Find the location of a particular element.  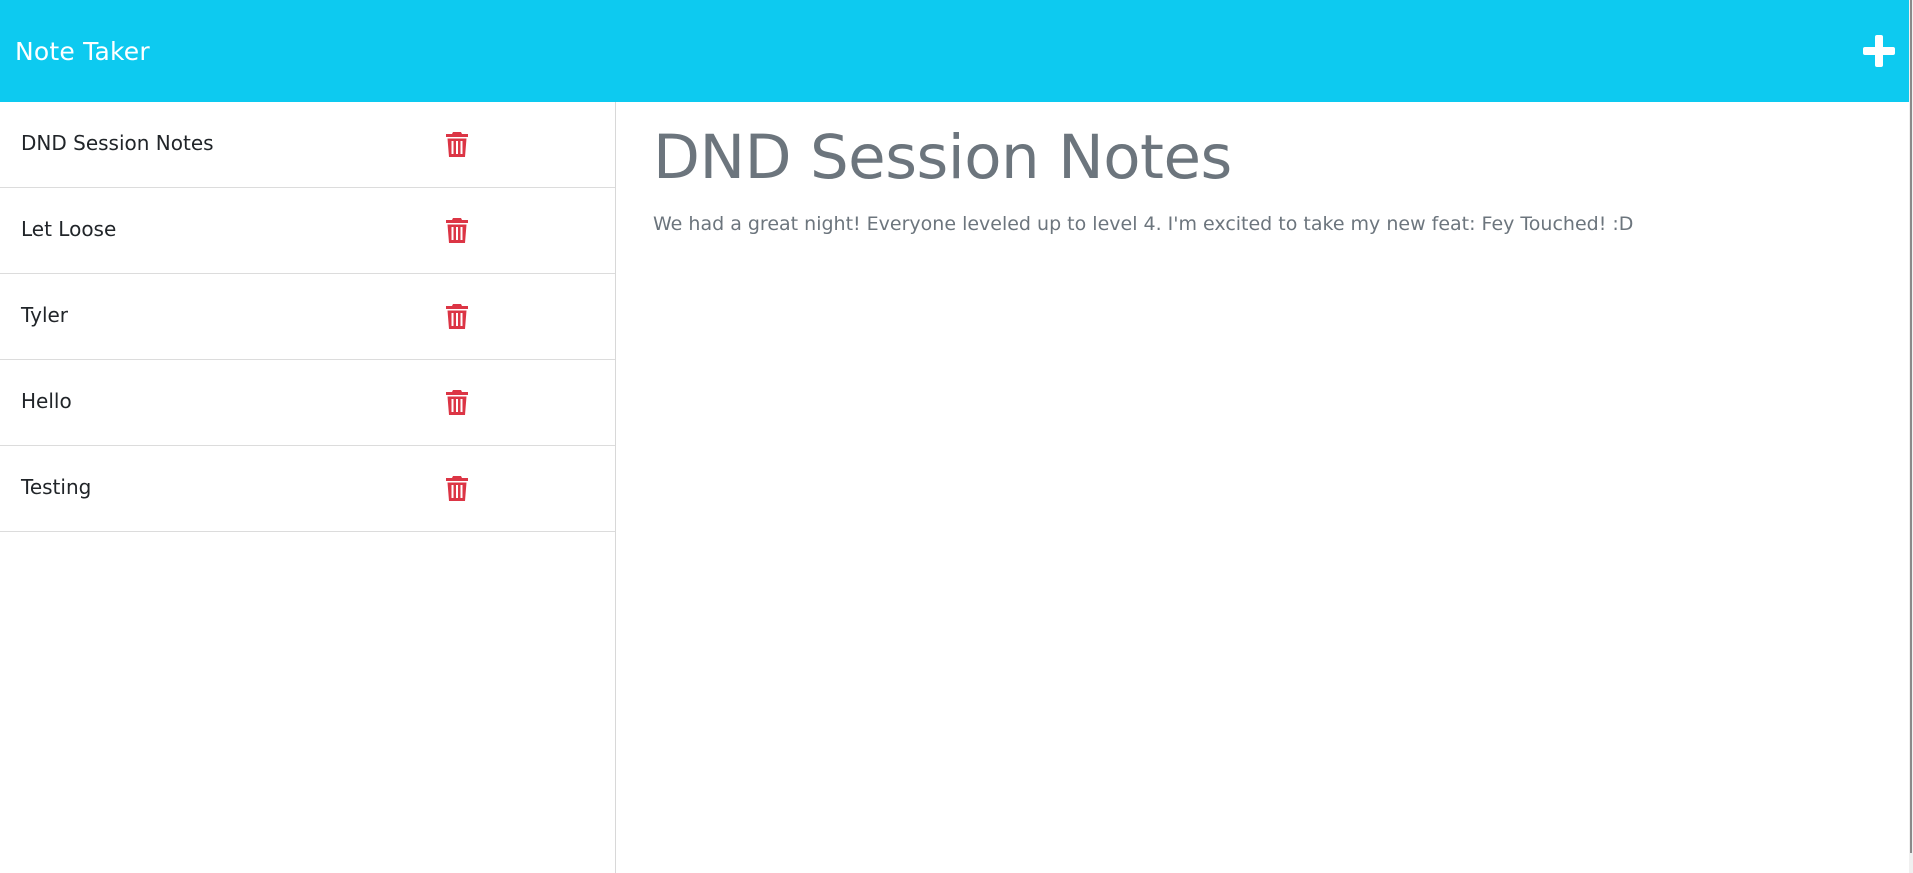

navbar: Note Taker is located at coordinates (954, 51).